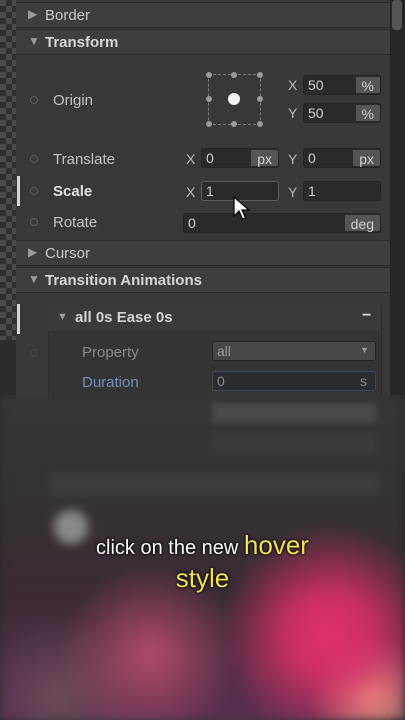 The width and height of the screenshot is (405, 720). I want to click on section-transition-header: ▼ Transition Animations, so click(203, 280).